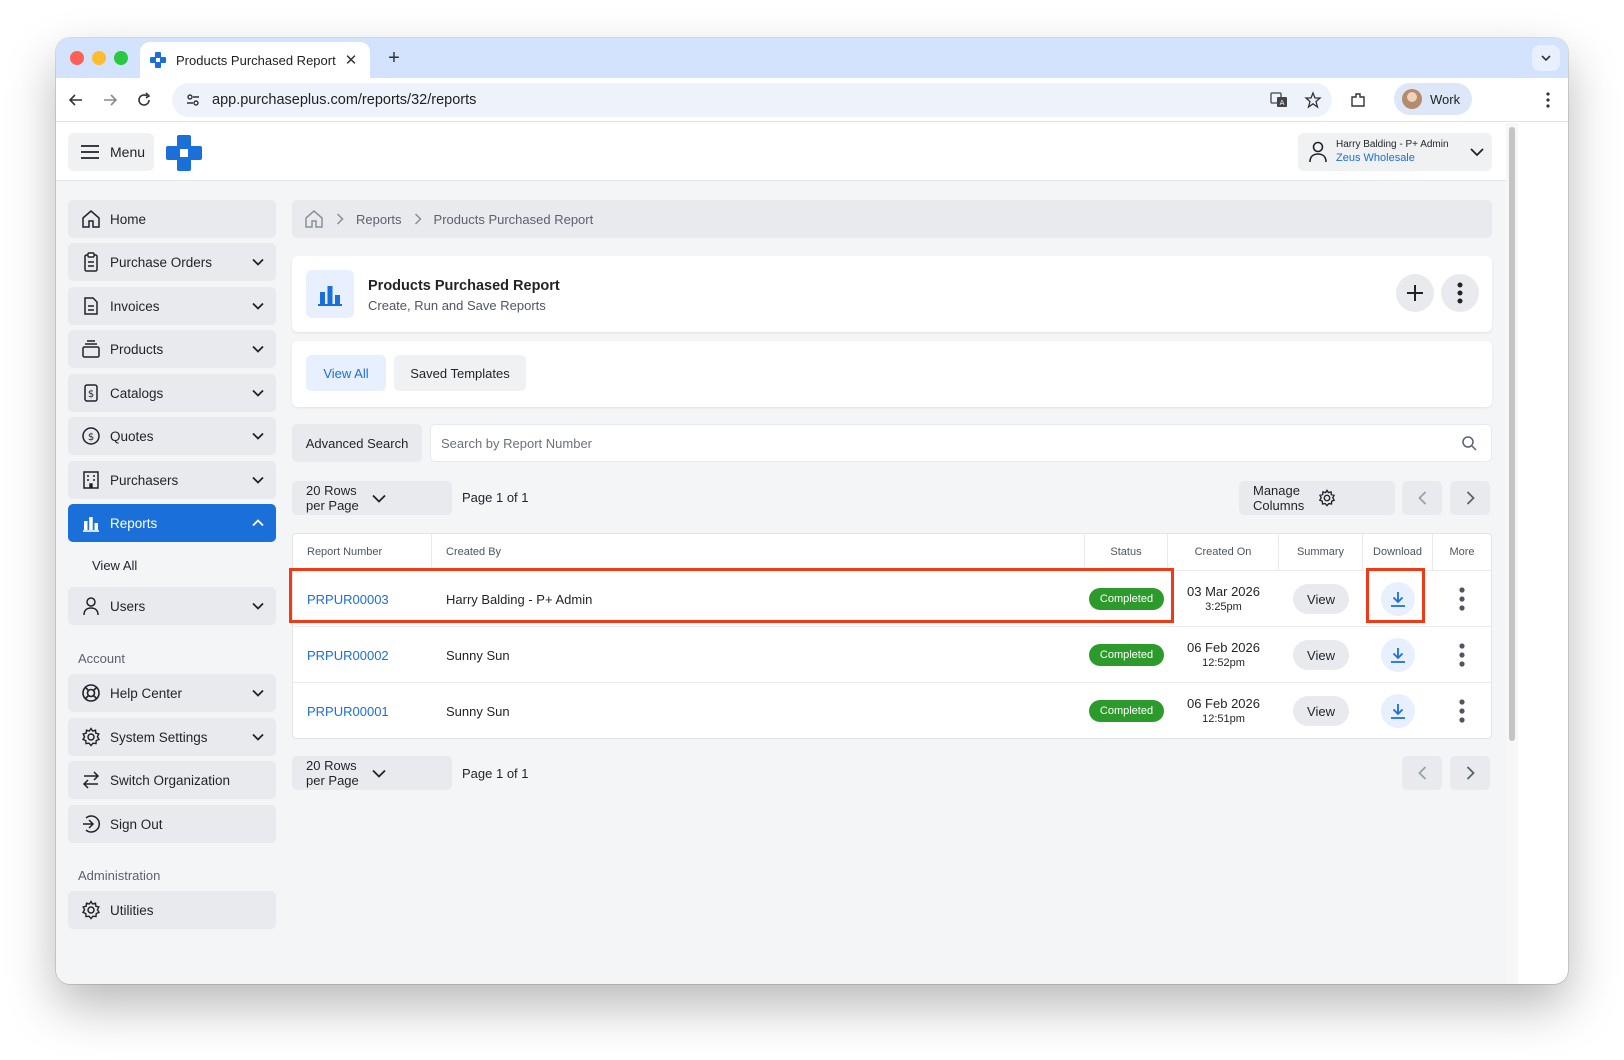 The image size is (1624, 1060). I want to click on sidebar-item-utilities: Utilities, so click(172, 910).